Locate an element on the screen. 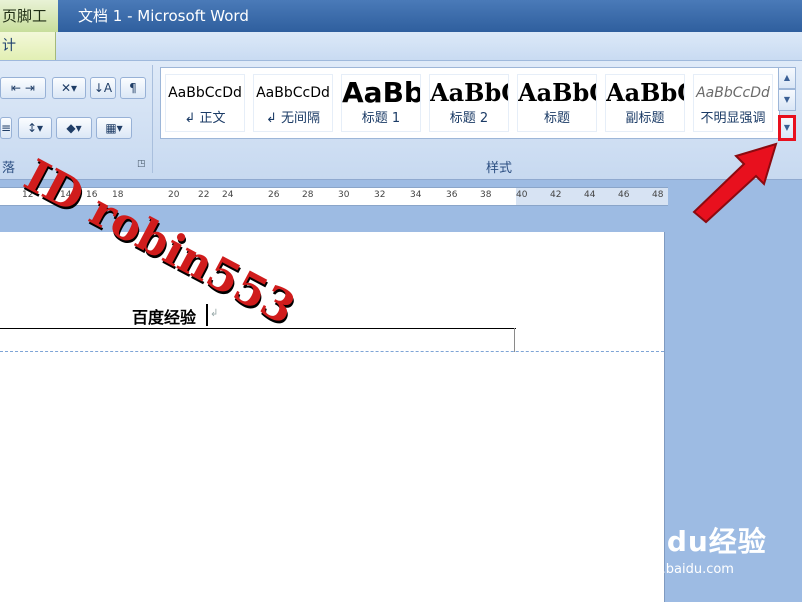  style-subtle-emphasis: AaBbCcDd 不明显强调 is located at coordinates (733, 103).